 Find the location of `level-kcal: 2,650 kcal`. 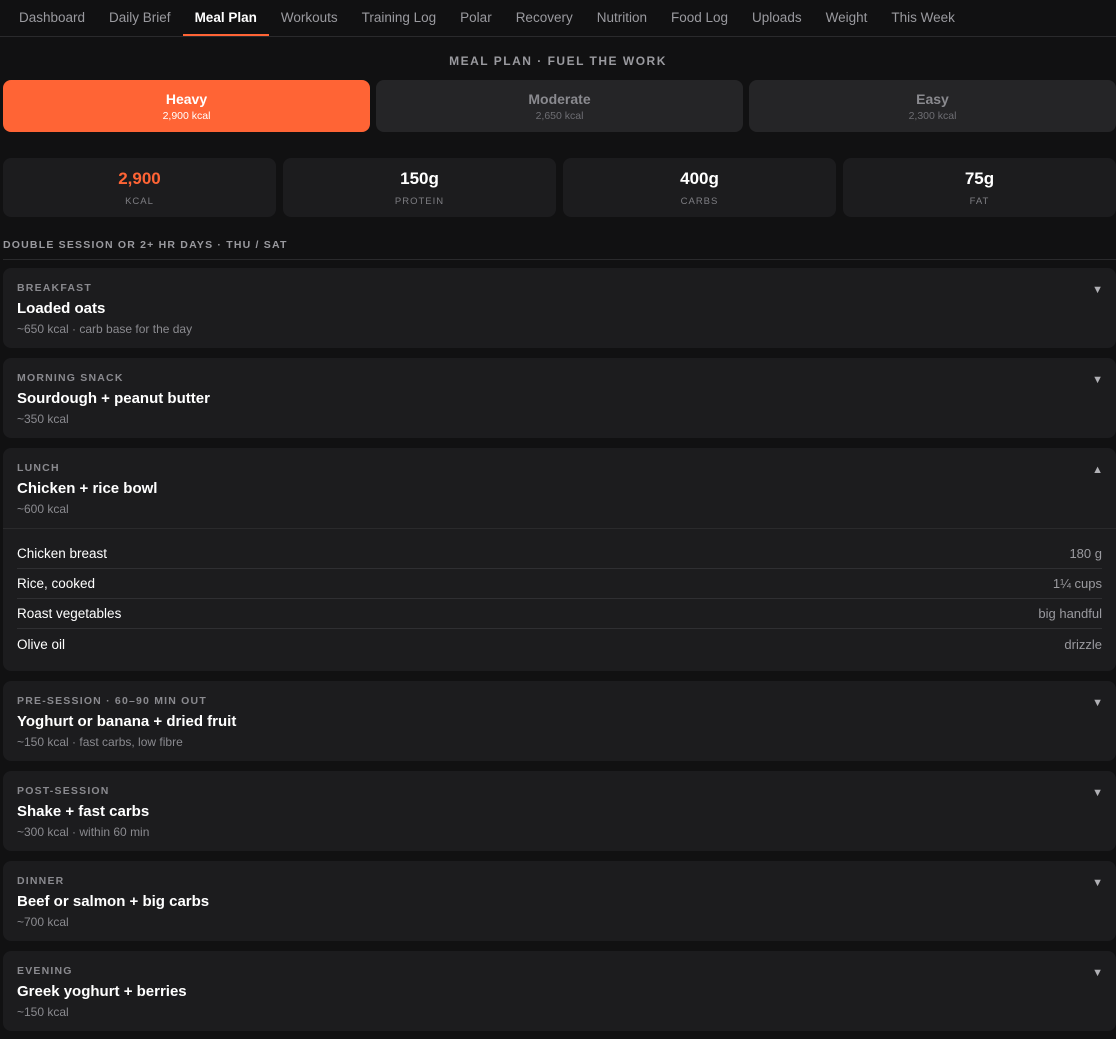

level-kcal: 2,650 kcal is located at coordinates (559, 115).